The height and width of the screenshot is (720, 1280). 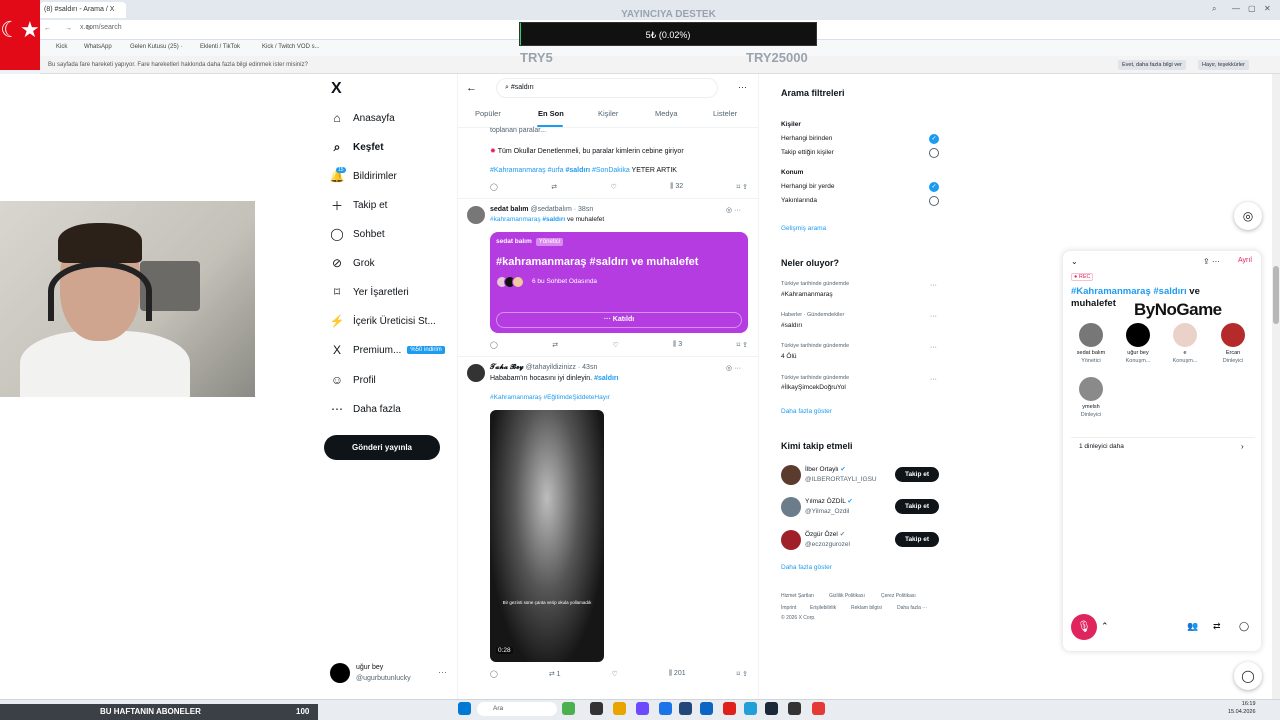 What do you see at coordinates (912, 608) in the screenshot?
I see `footer-link: Daha fazla ···` at bounding box center [912, 608].